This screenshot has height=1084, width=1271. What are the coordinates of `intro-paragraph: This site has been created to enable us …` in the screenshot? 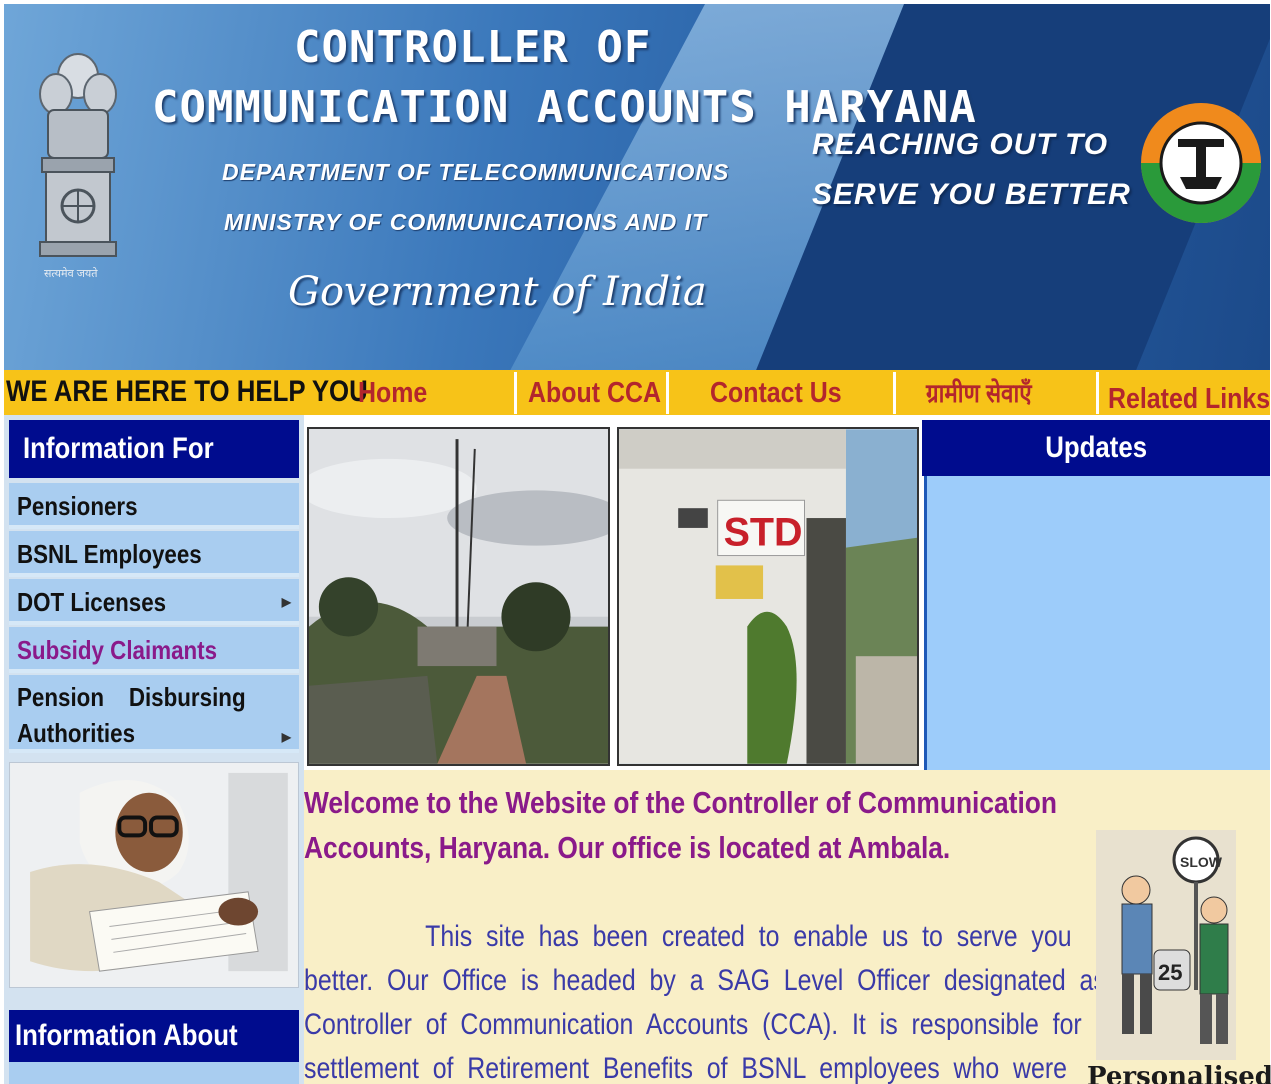 It's located at (705, 1002).